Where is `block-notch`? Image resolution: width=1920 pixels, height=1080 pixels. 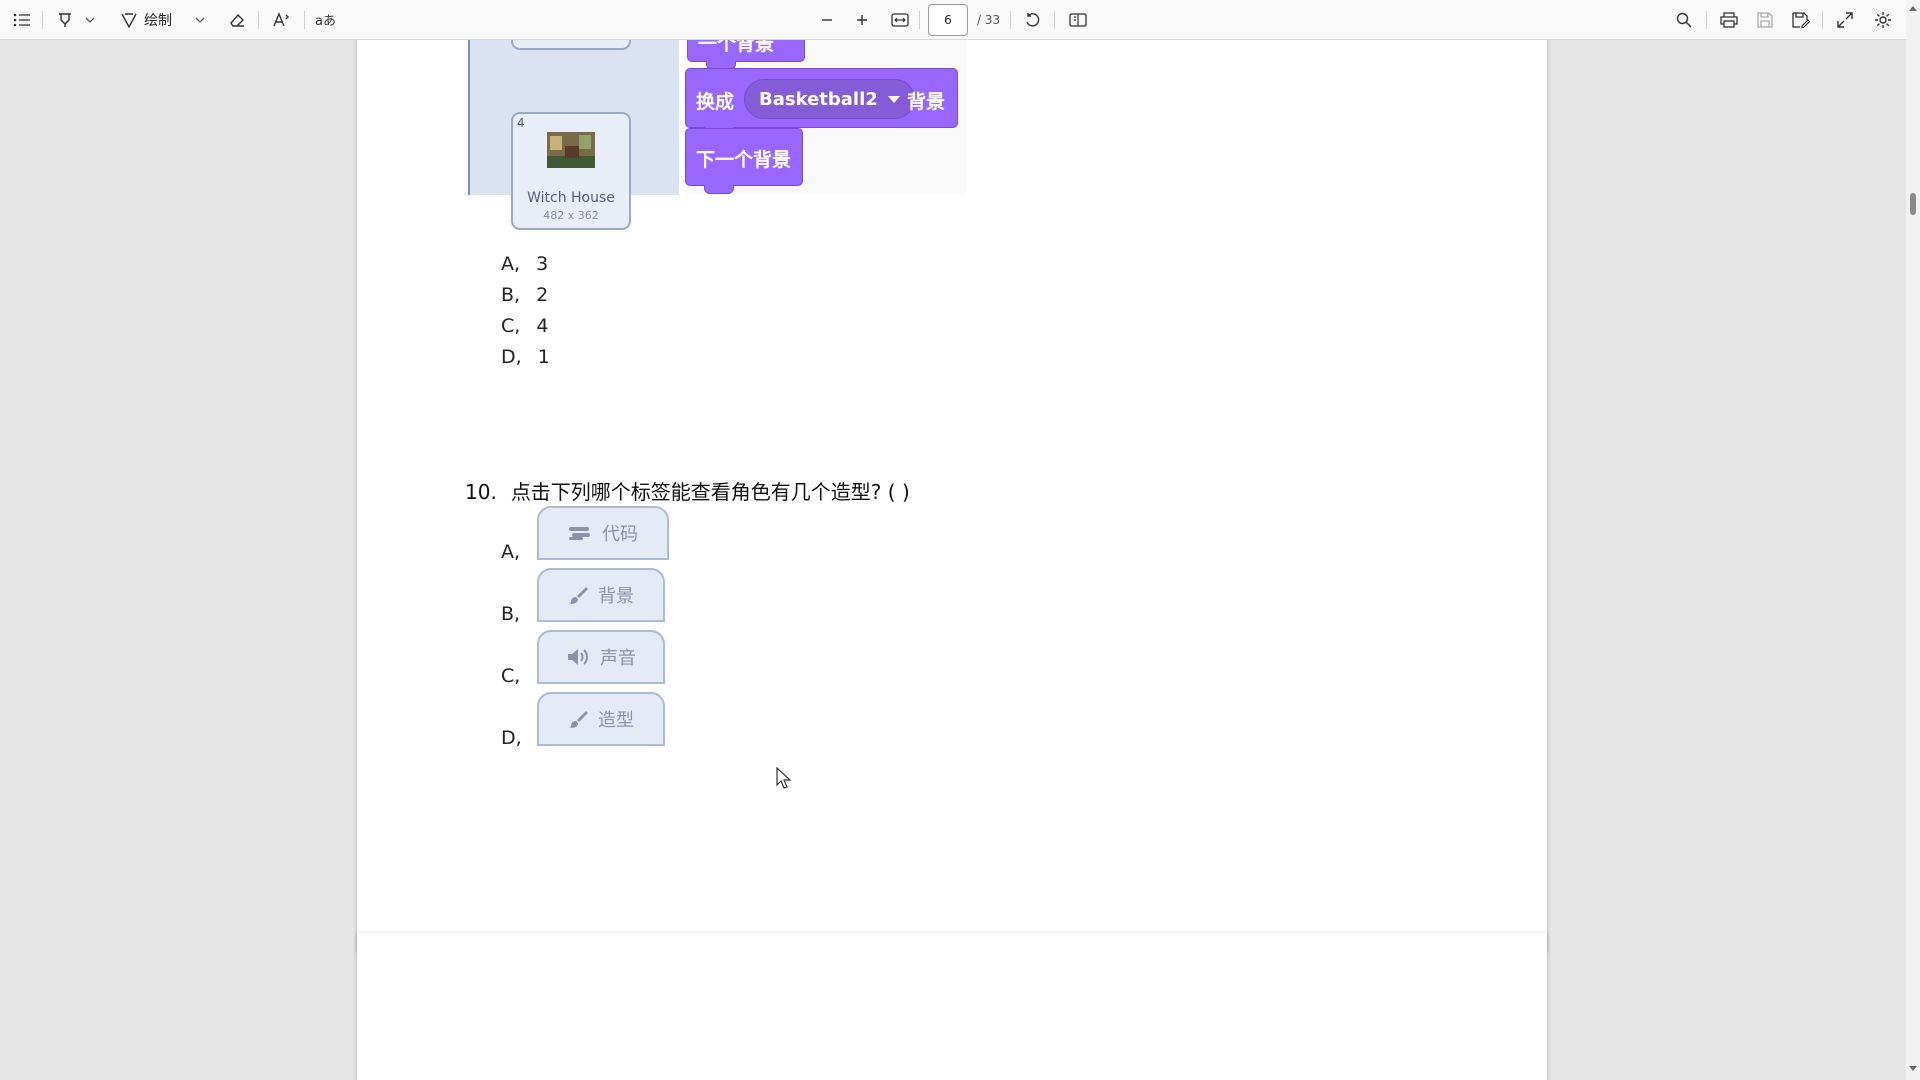 block-notch is located at coordinates (719, 189).